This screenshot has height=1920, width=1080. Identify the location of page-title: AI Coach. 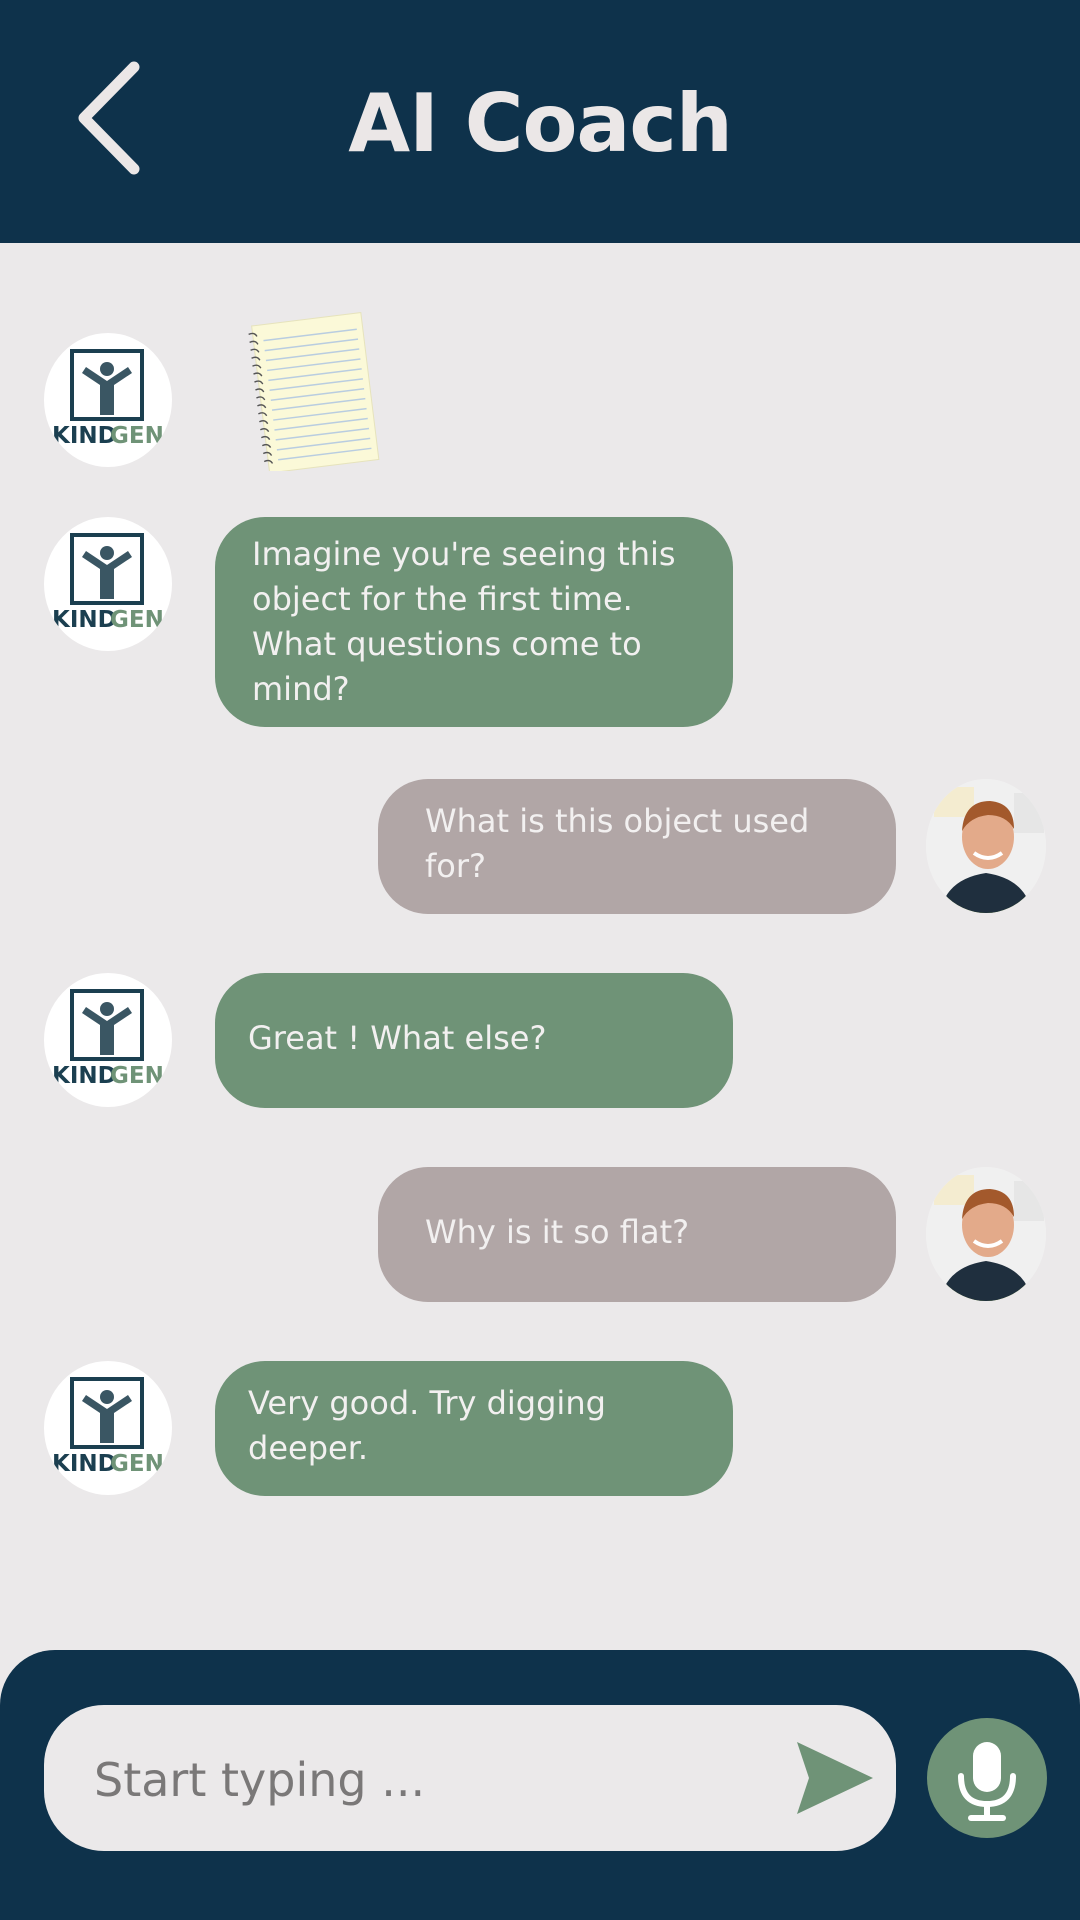
(540, 123).